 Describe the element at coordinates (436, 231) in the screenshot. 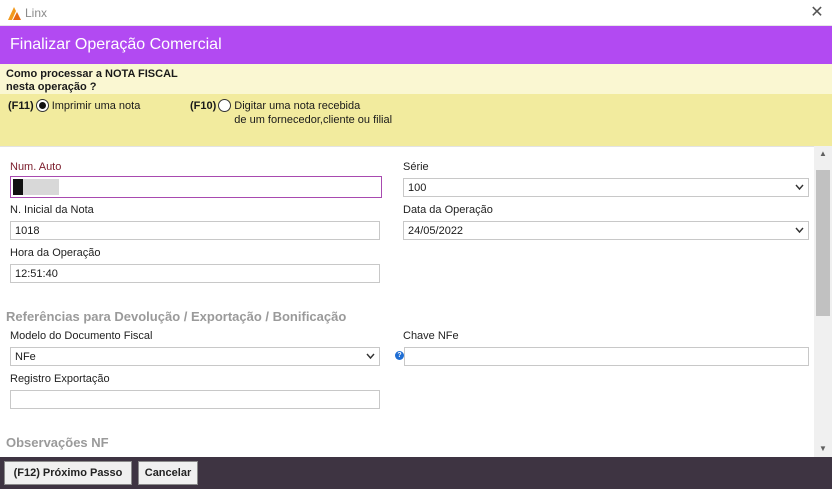

I see `data-operacao-value: 24/05/2022` at that location.